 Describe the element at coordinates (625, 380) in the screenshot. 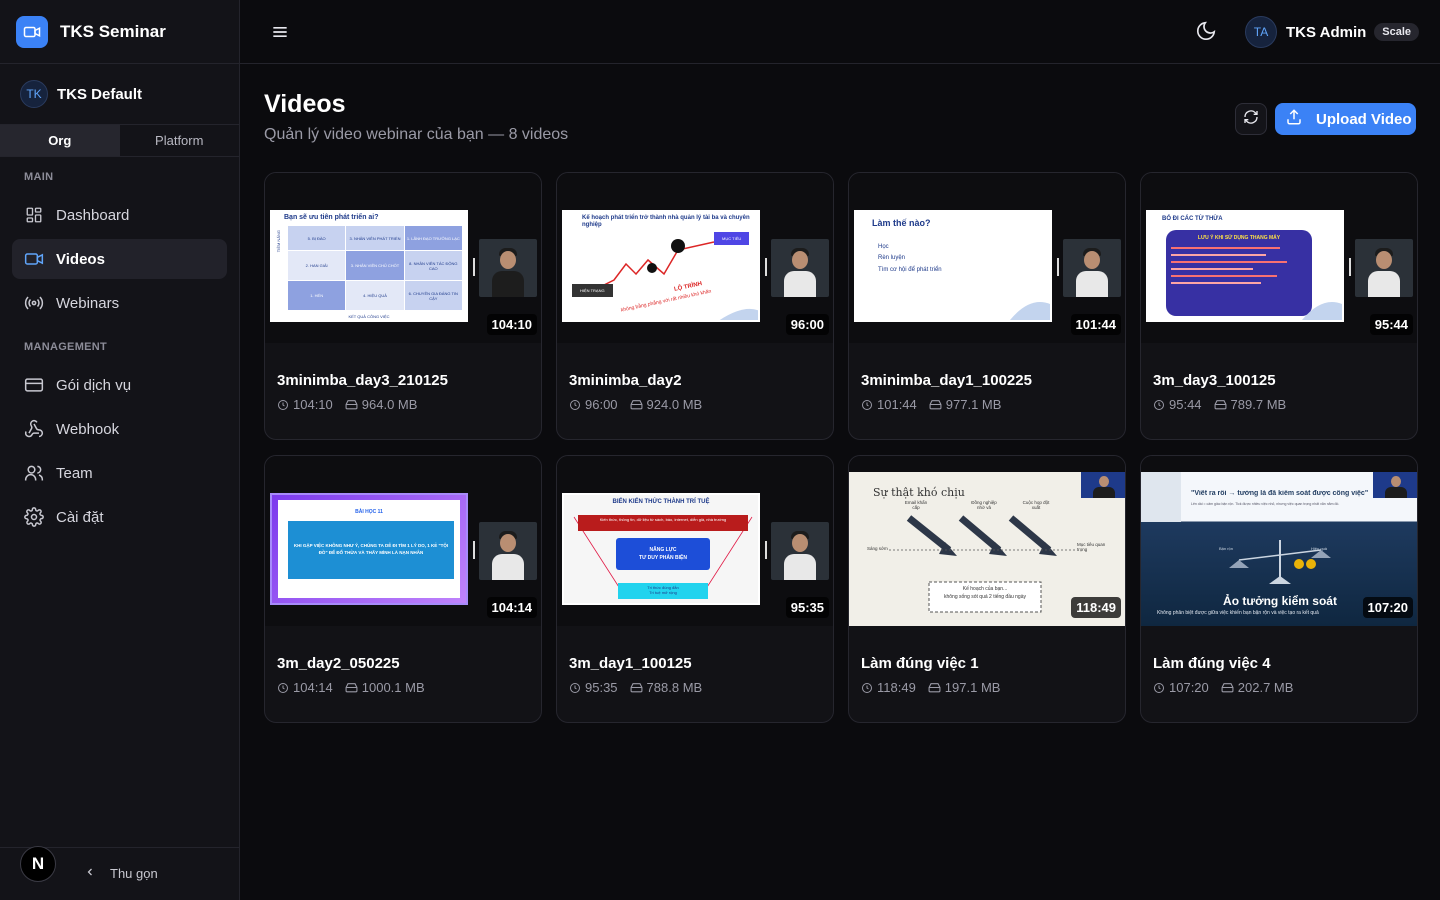

I see `video-title: 3minimba_day2` at that location.